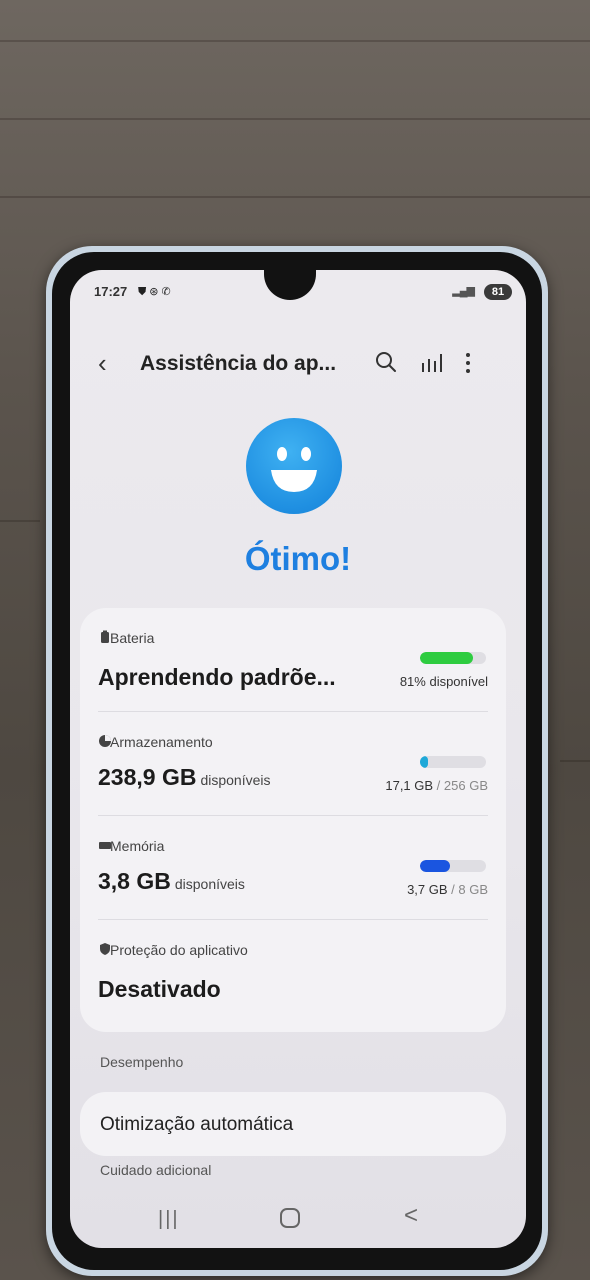  Describe the element at coordinates (447, 658) in the screenshot. I see `battery-level-fill` at that location.